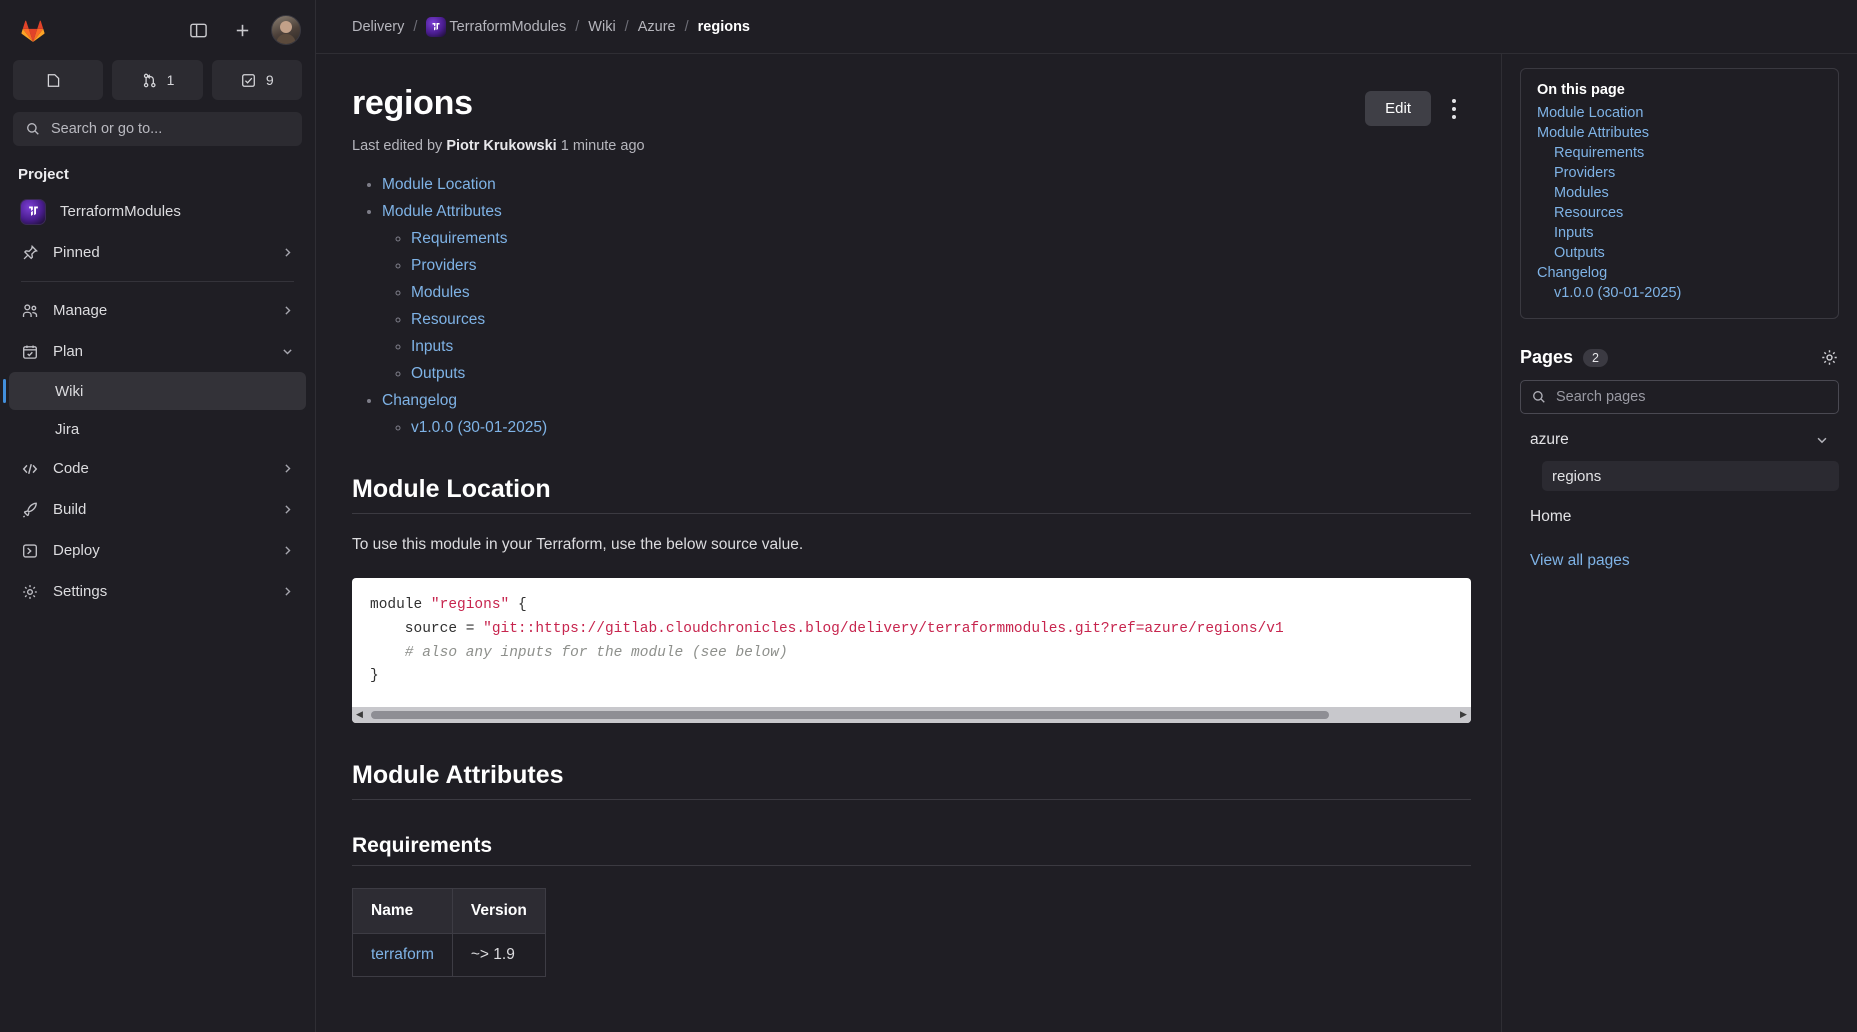 This screenshot has width=1857, height=1032. Describe the element at coordinates (1679, 153) in the screenshot. I see `otp-link-requirements: Requirements` at that location.